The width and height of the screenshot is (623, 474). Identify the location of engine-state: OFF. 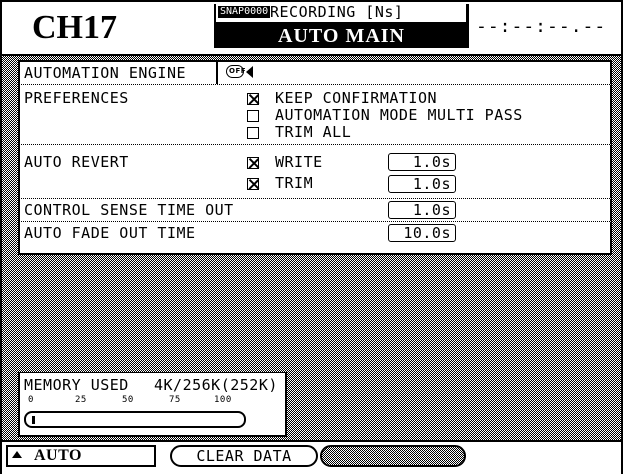
(238, 71).